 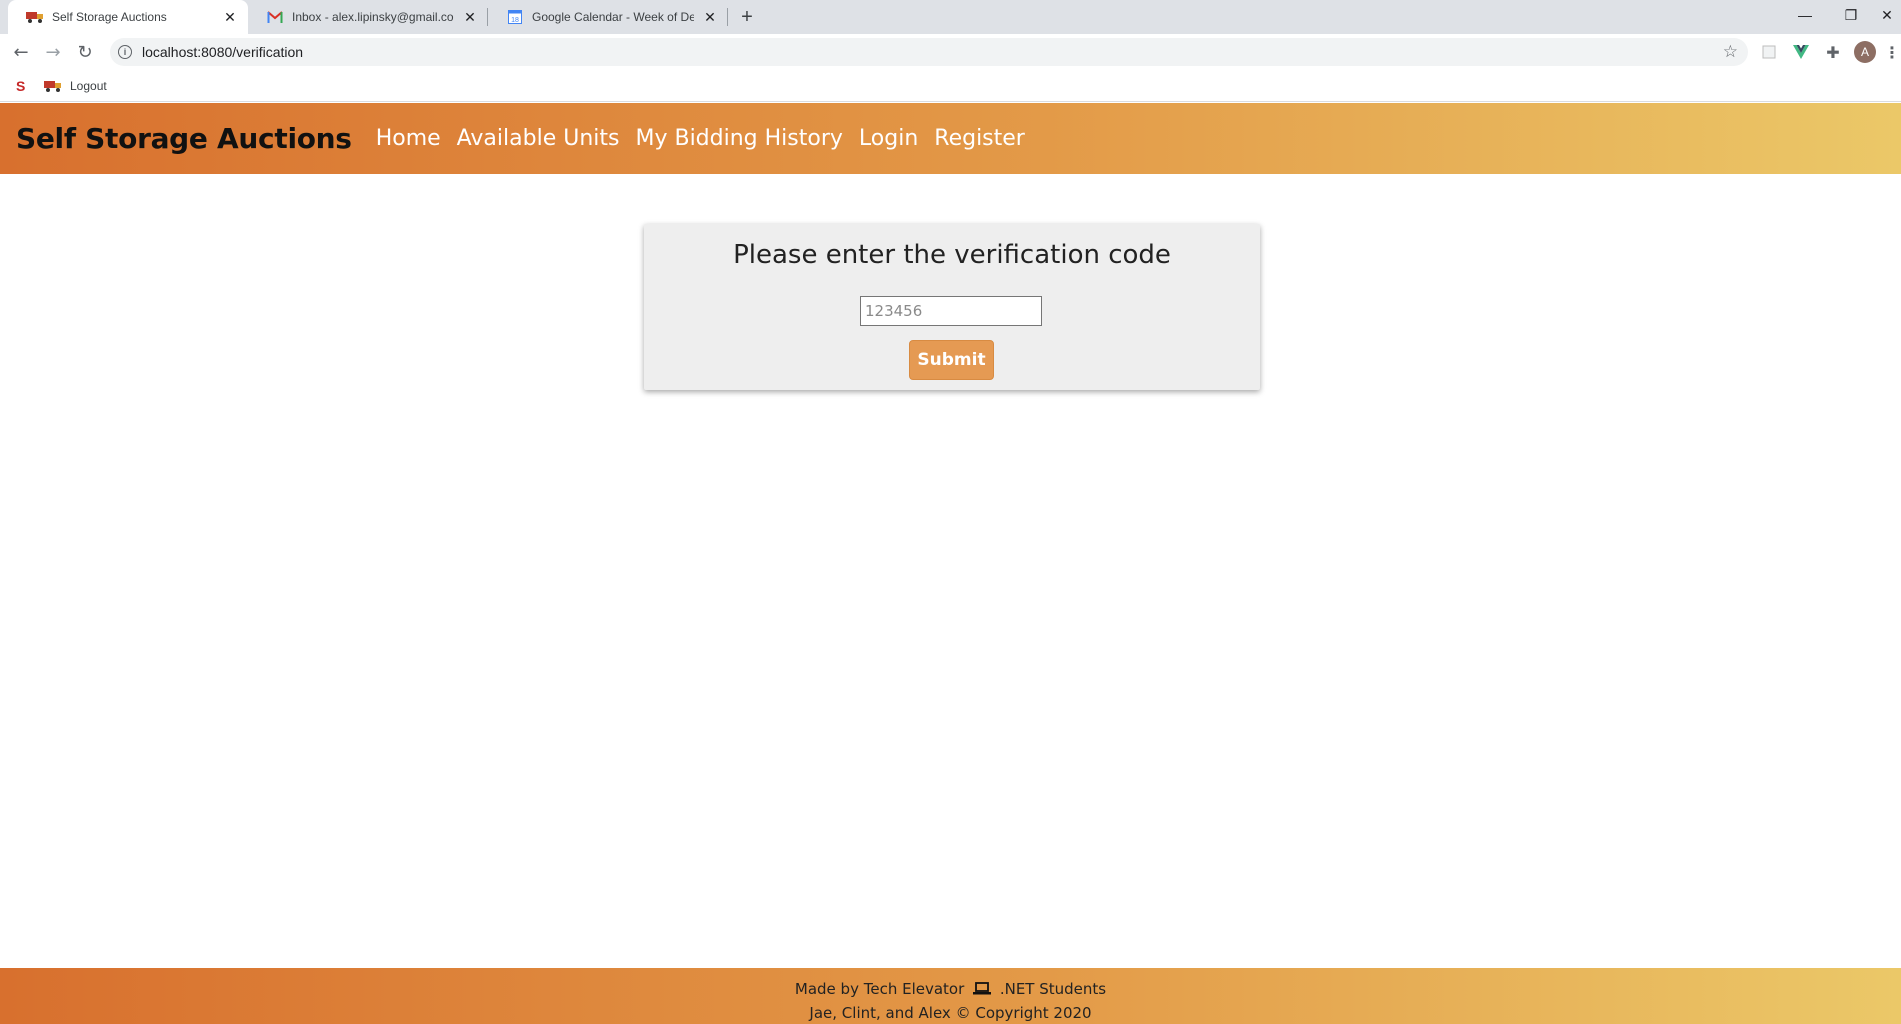 What do you see at coordinates (1730, 52) in the screenshot?
I see `star-icon: ☆` at bounding box center [1730, 52].